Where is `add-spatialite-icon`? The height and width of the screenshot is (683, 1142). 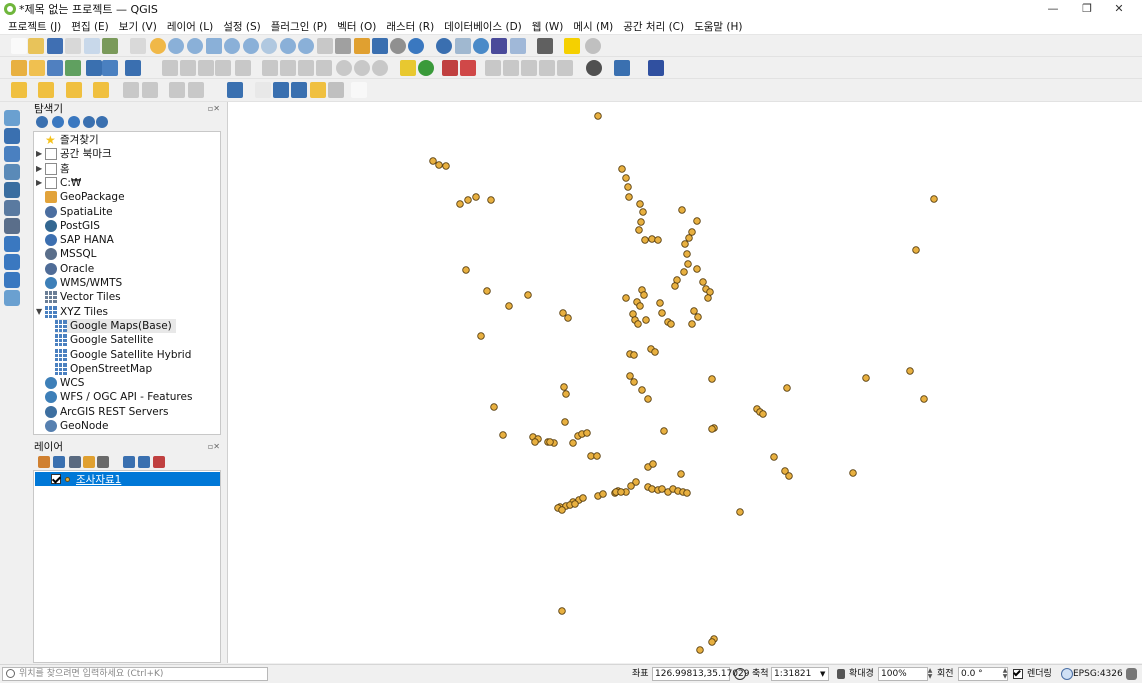 add-spatialite-icon is located at coordinates (12, 190).